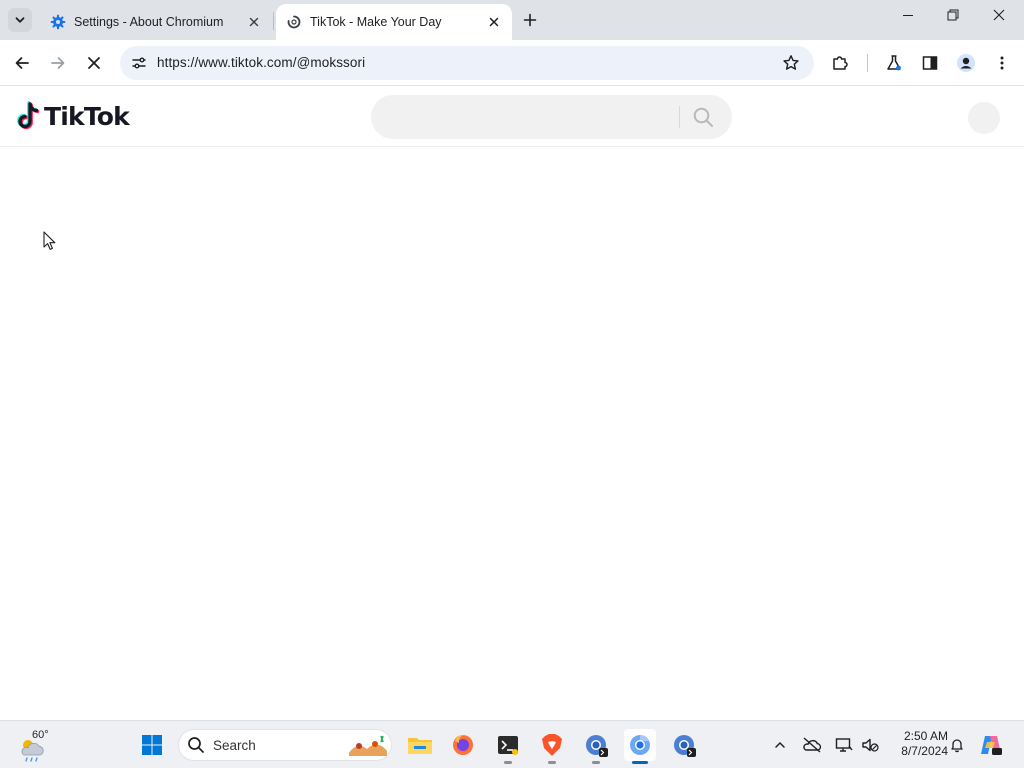 The width and height of the screenshot is (1024, 768). I want to click on tiktok-header: TikTok, so click(512, 117).